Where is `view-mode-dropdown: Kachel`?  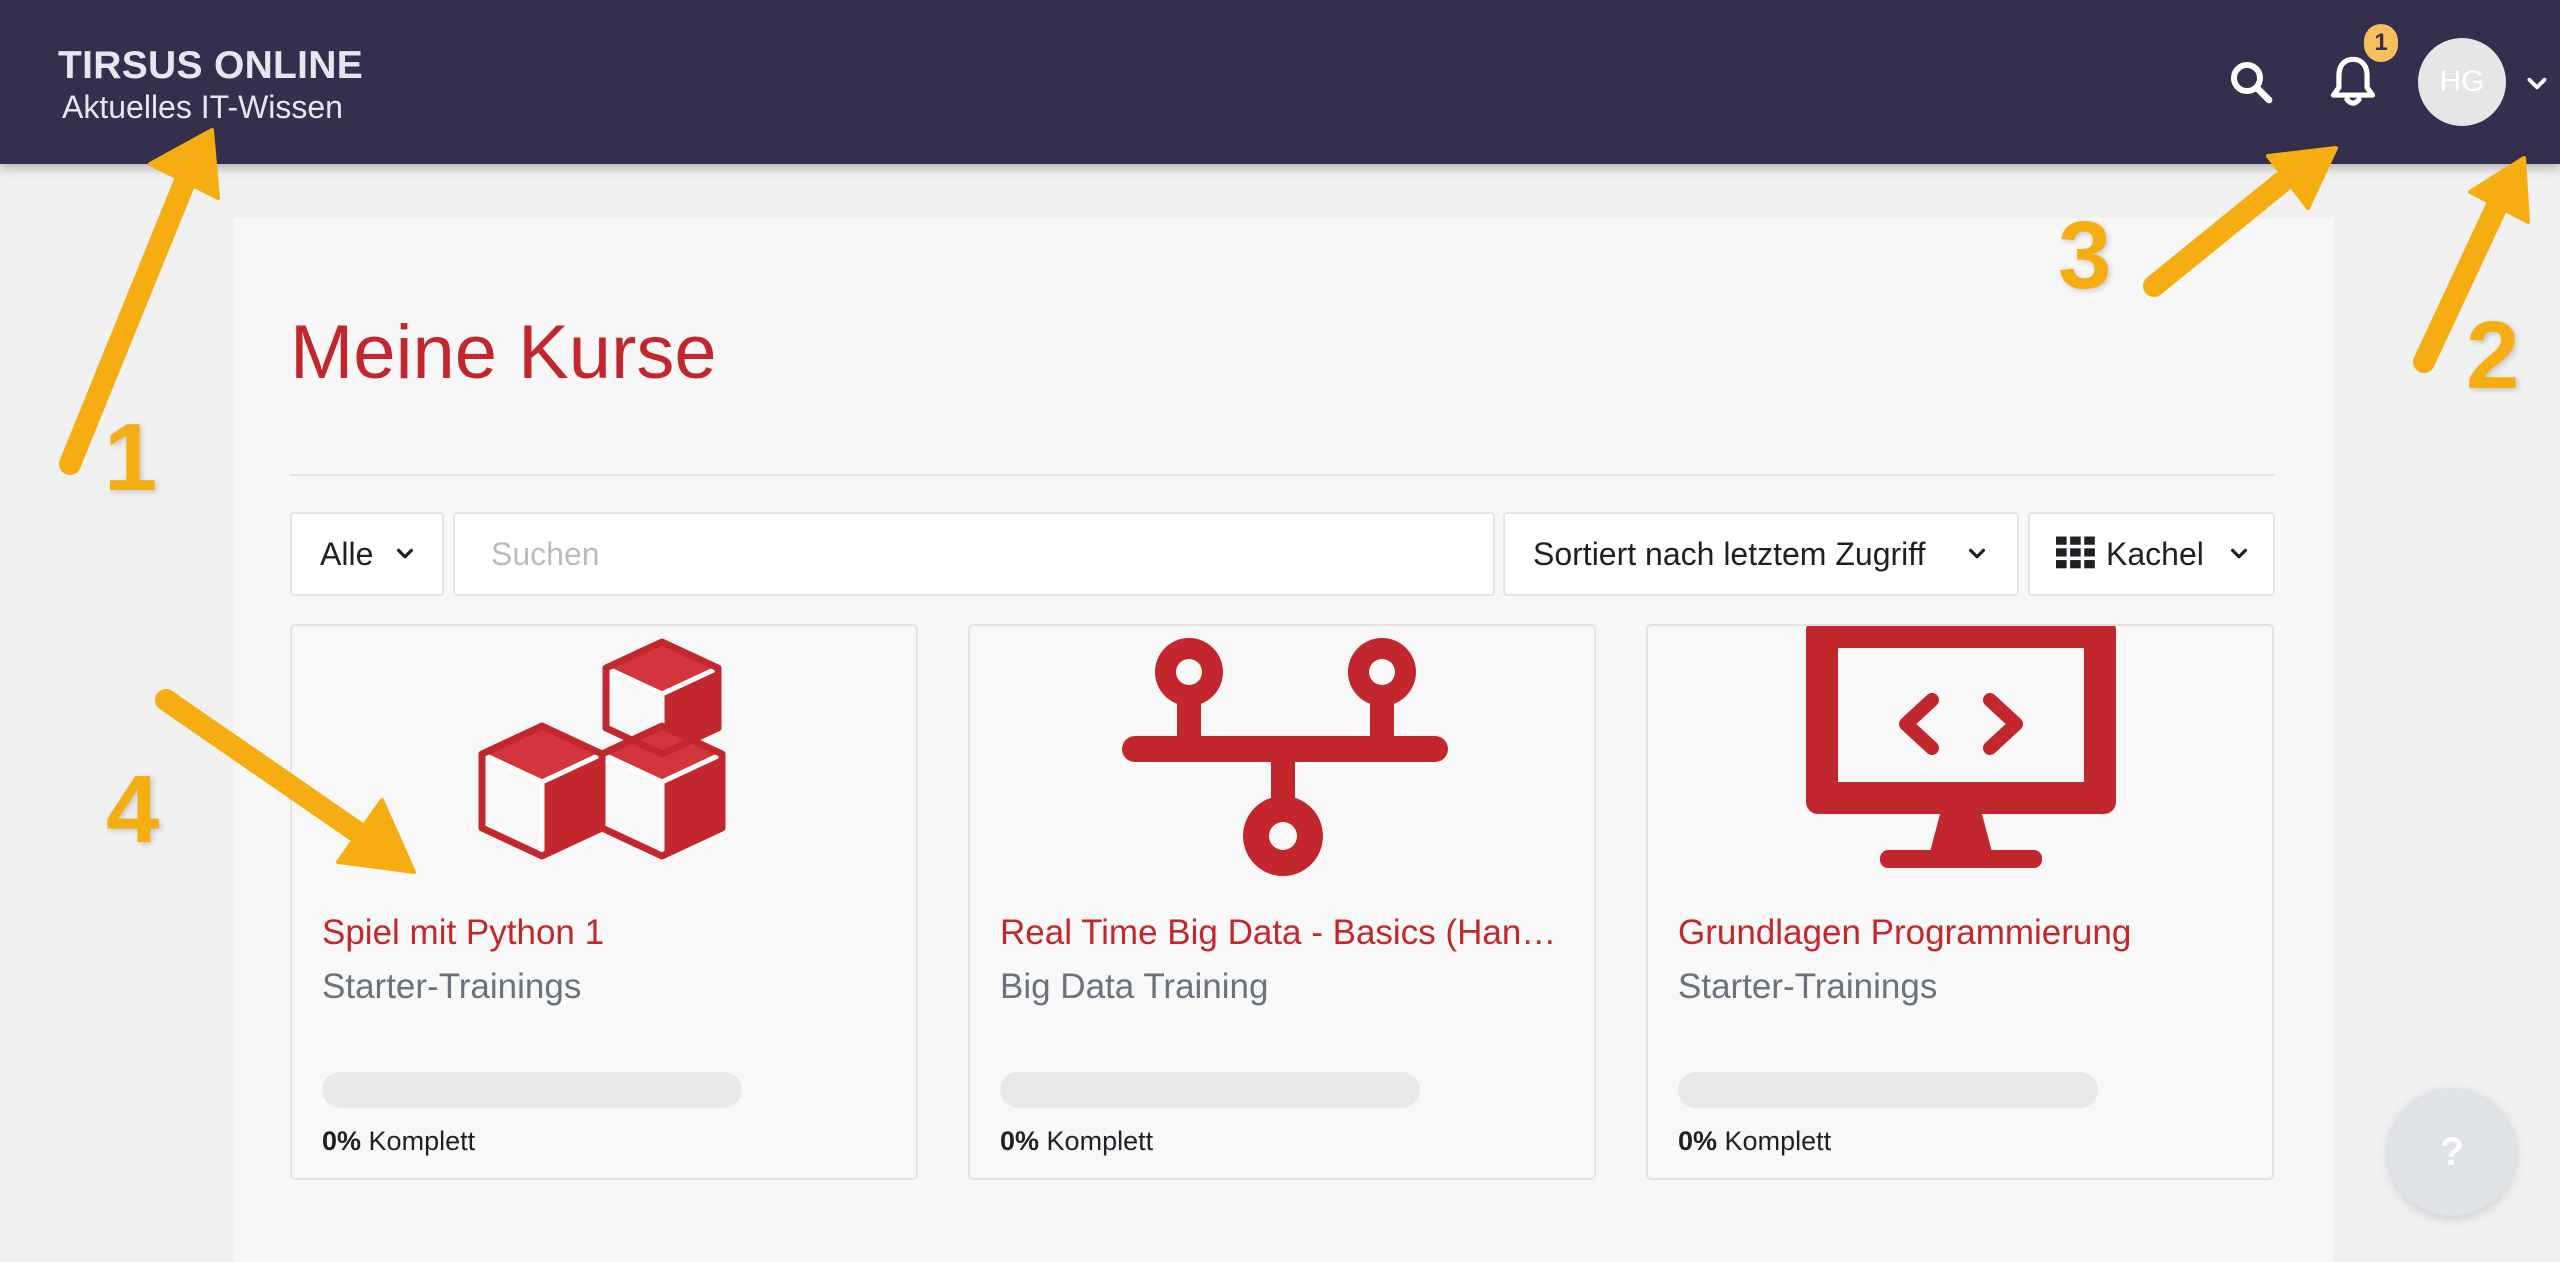 view-mode-dropdown: Kachel is located at coordinates (2151, 554).